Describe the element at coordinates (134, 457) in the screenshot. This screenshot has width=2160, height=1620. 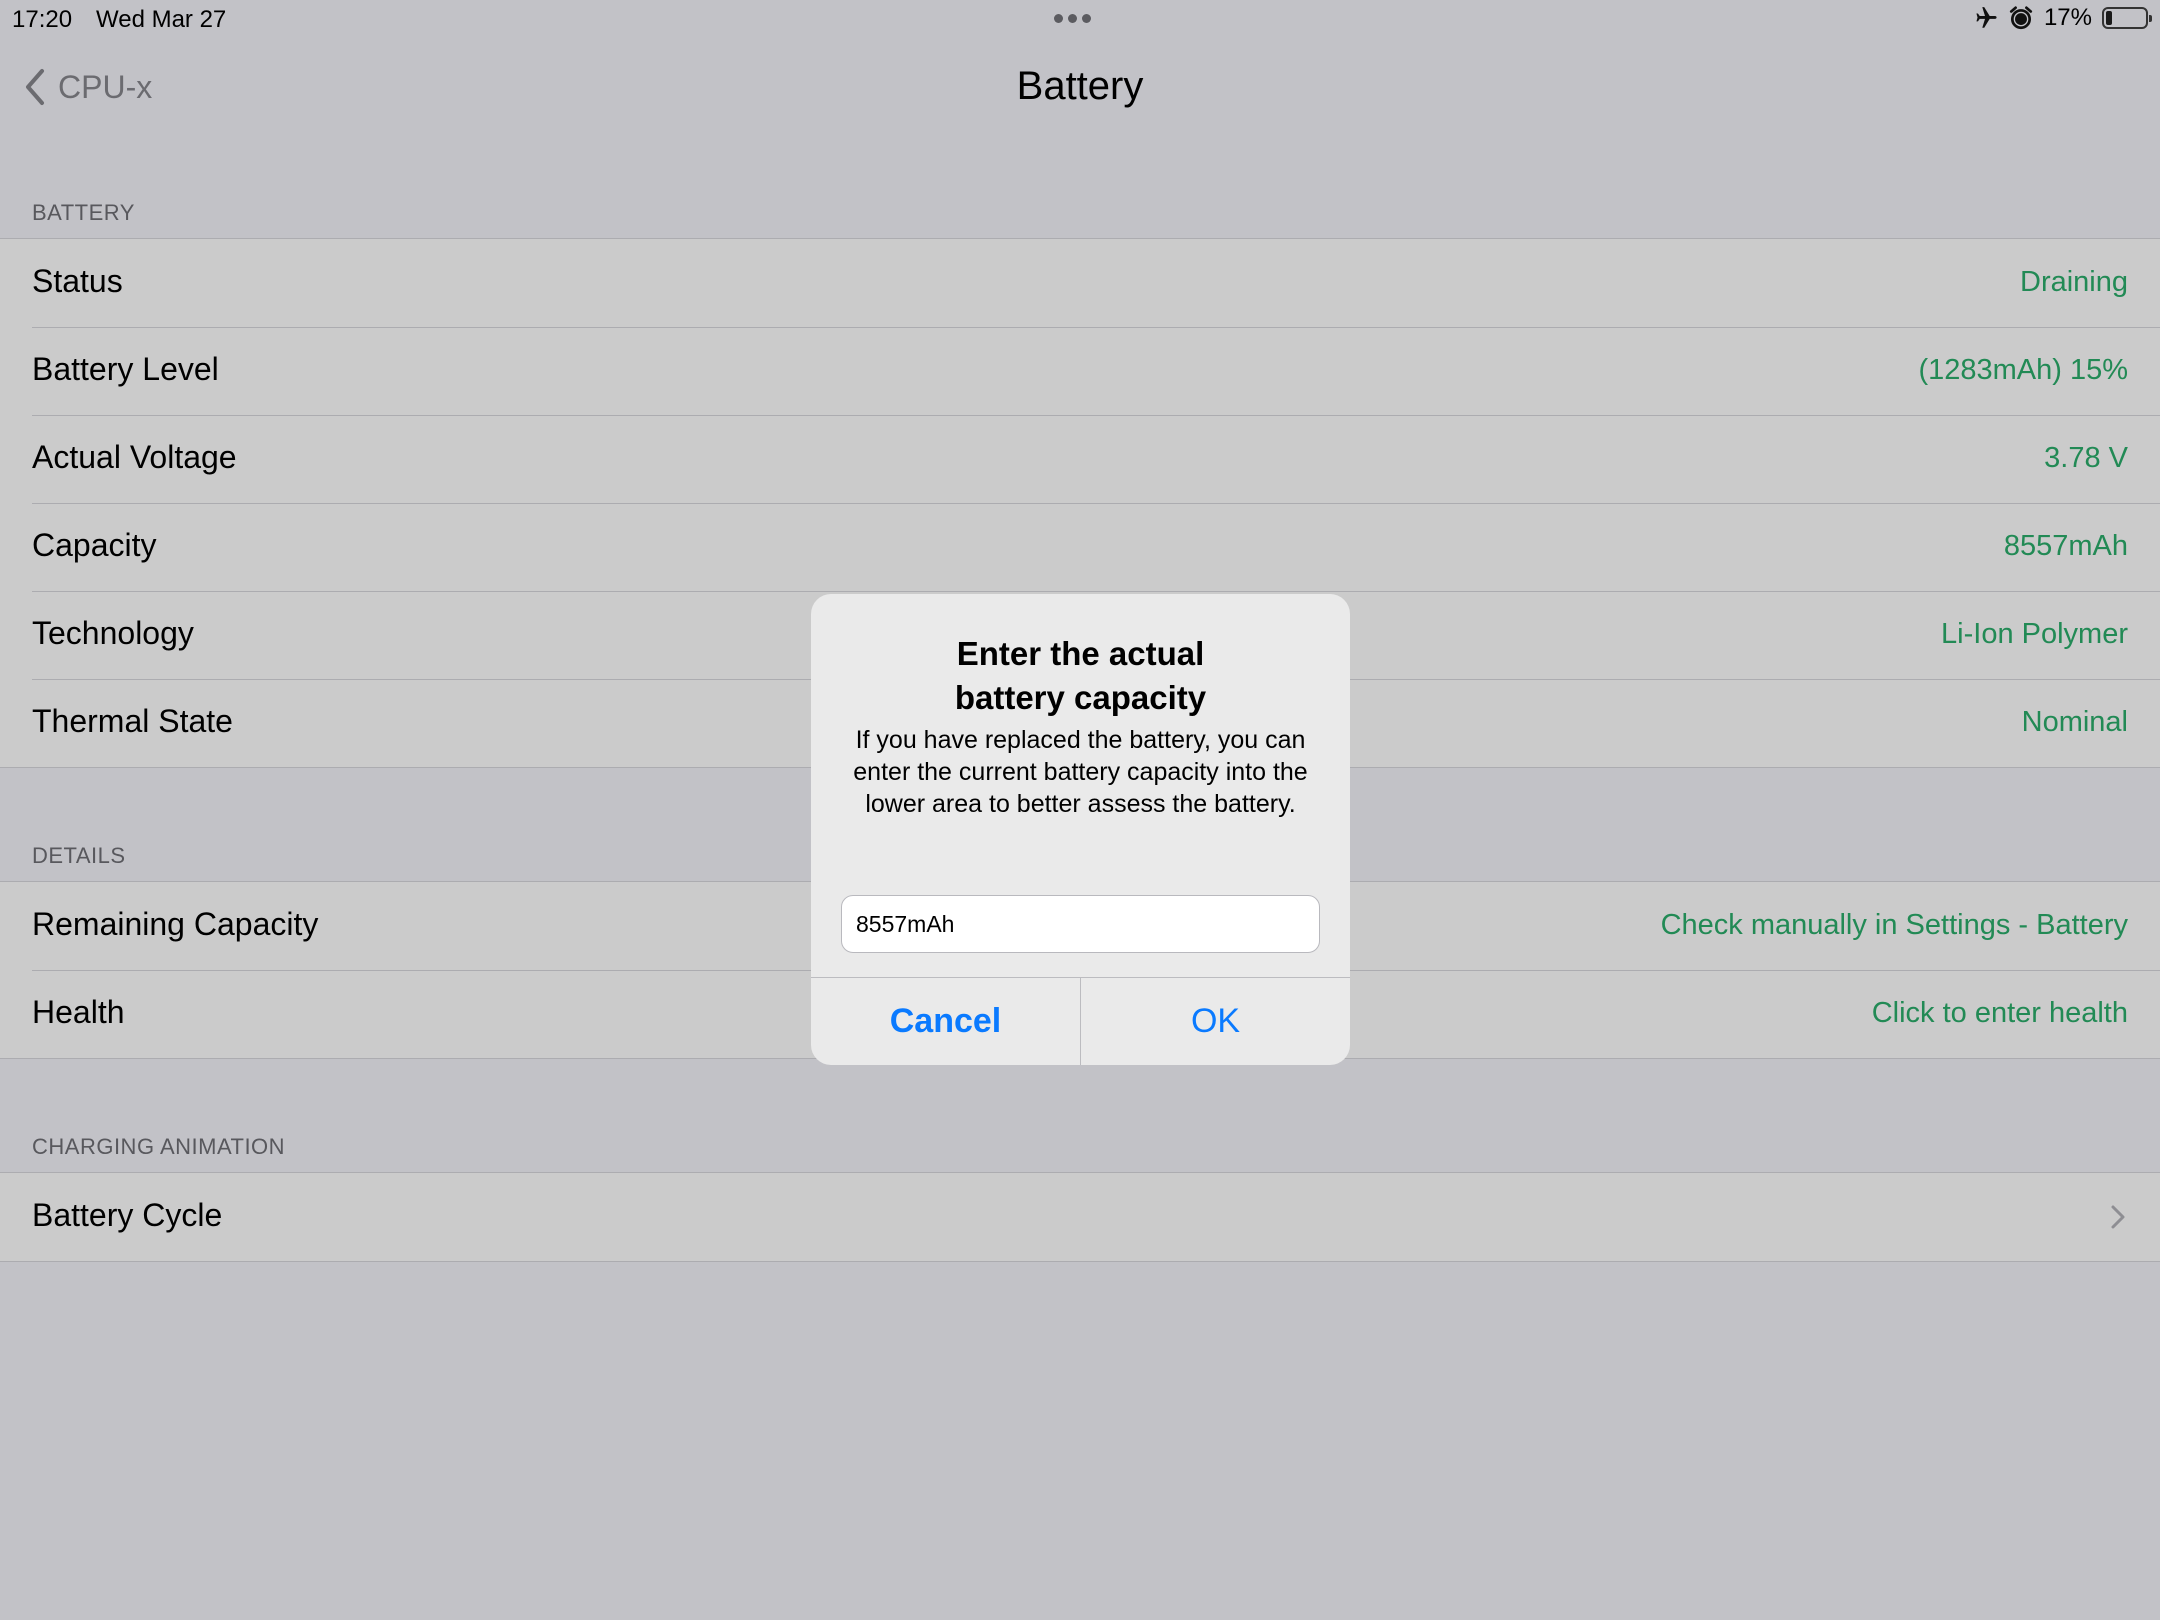
I see `row-label: Actual Voltage` at that location.